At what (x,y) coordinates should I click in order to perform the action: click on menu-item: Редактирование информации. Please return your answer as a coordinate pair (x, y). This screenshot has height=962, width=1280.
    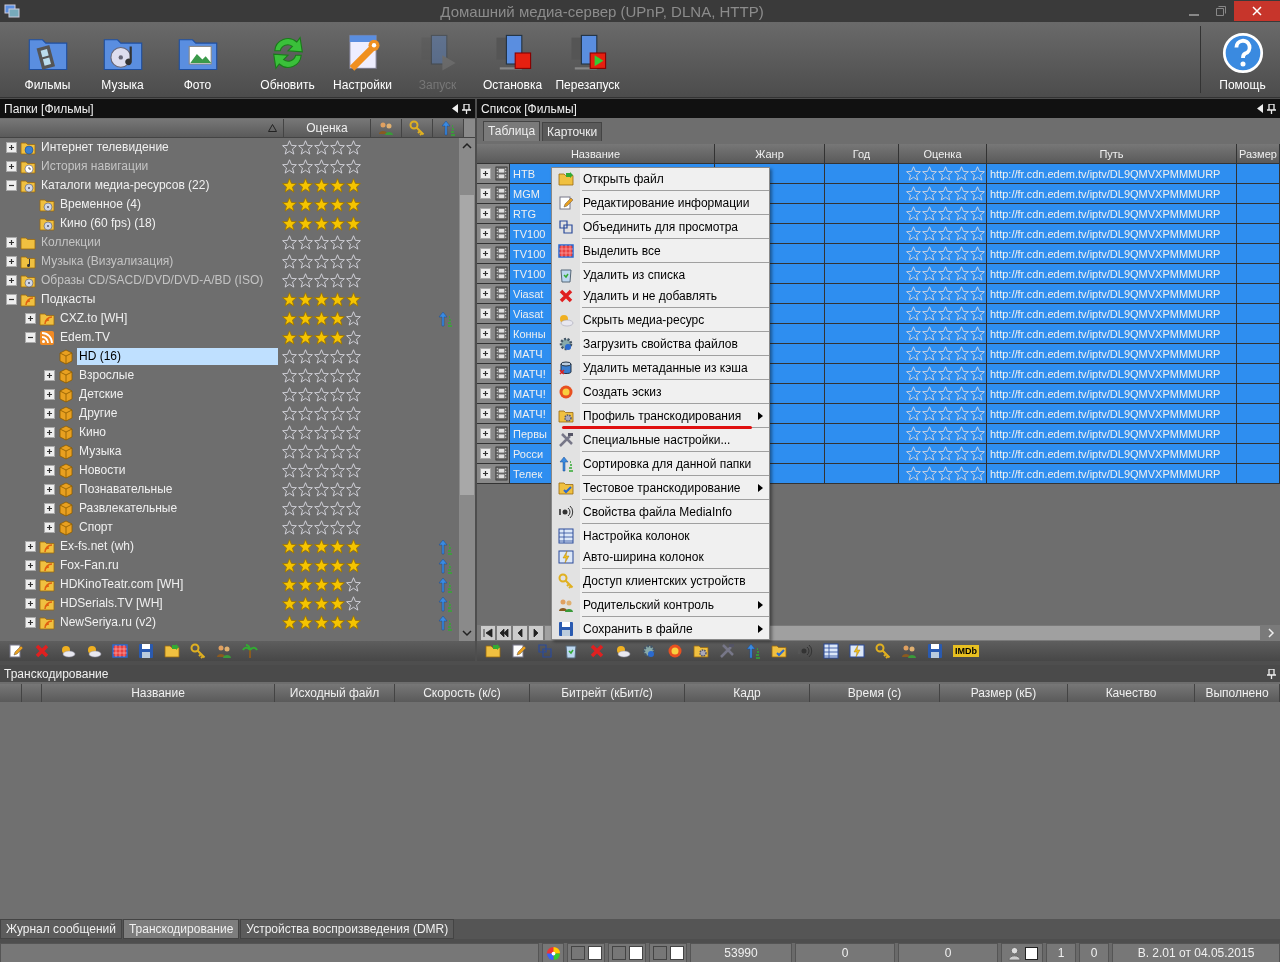
    Looking at the image, I should click on (660, 202).